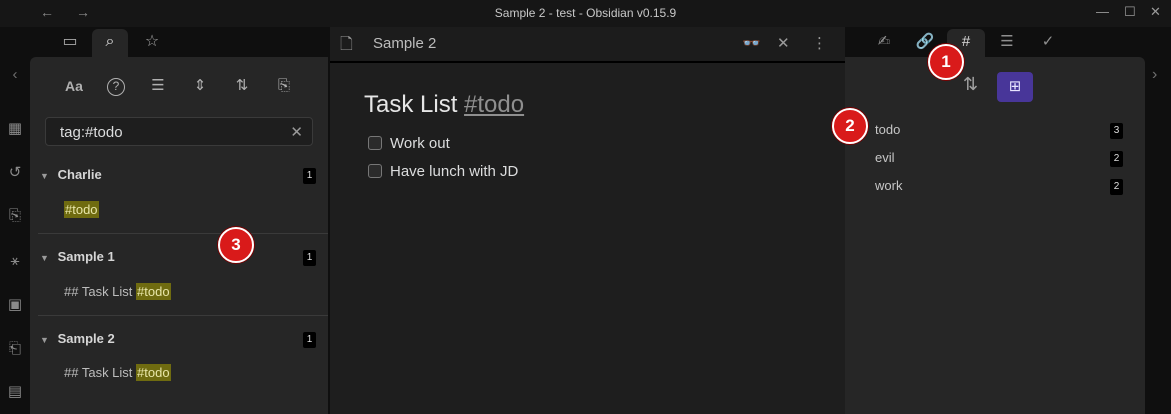 The height and width of the screenshot is (414, 1171). Describe the element at coordinates (819, 43) in the screenshot. I see `more-options-icon: ⋮` at that location.